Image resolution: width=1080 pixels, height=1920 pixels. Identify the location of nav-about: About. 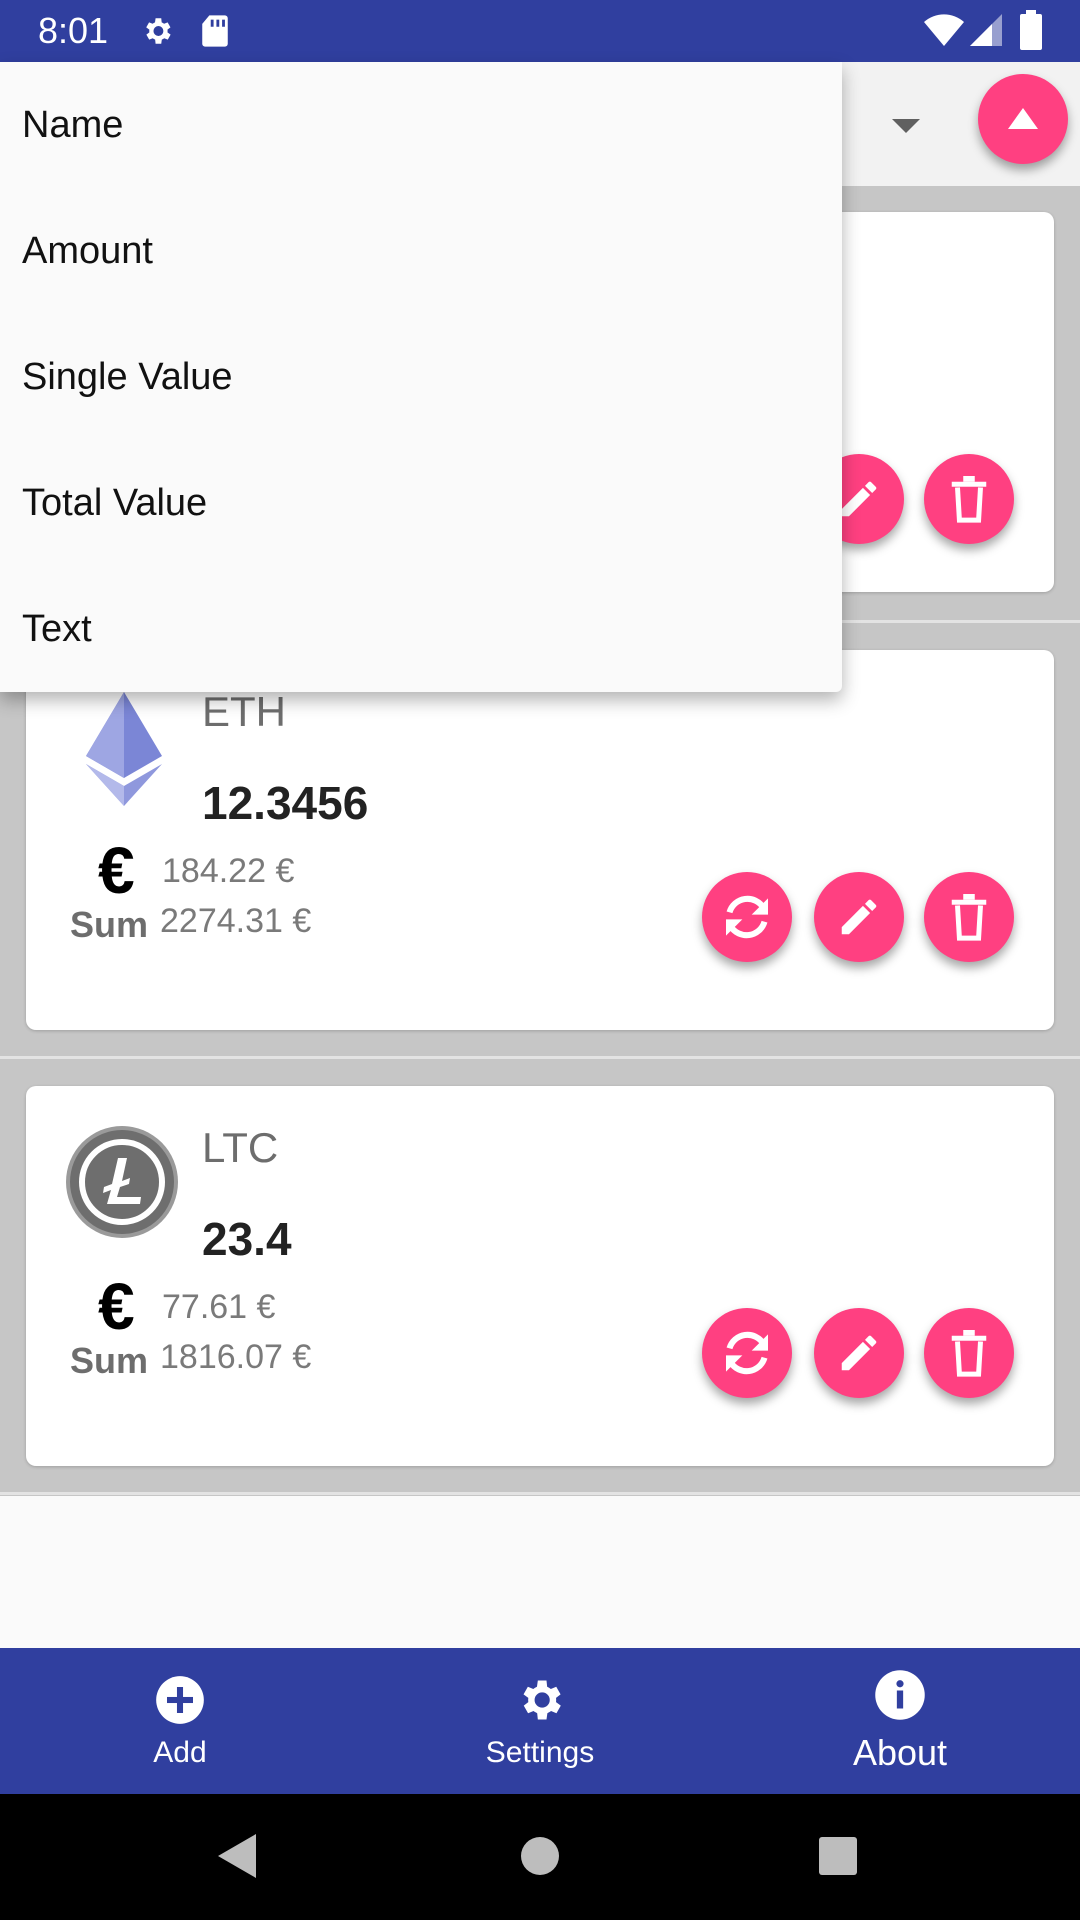
(900, 1721).